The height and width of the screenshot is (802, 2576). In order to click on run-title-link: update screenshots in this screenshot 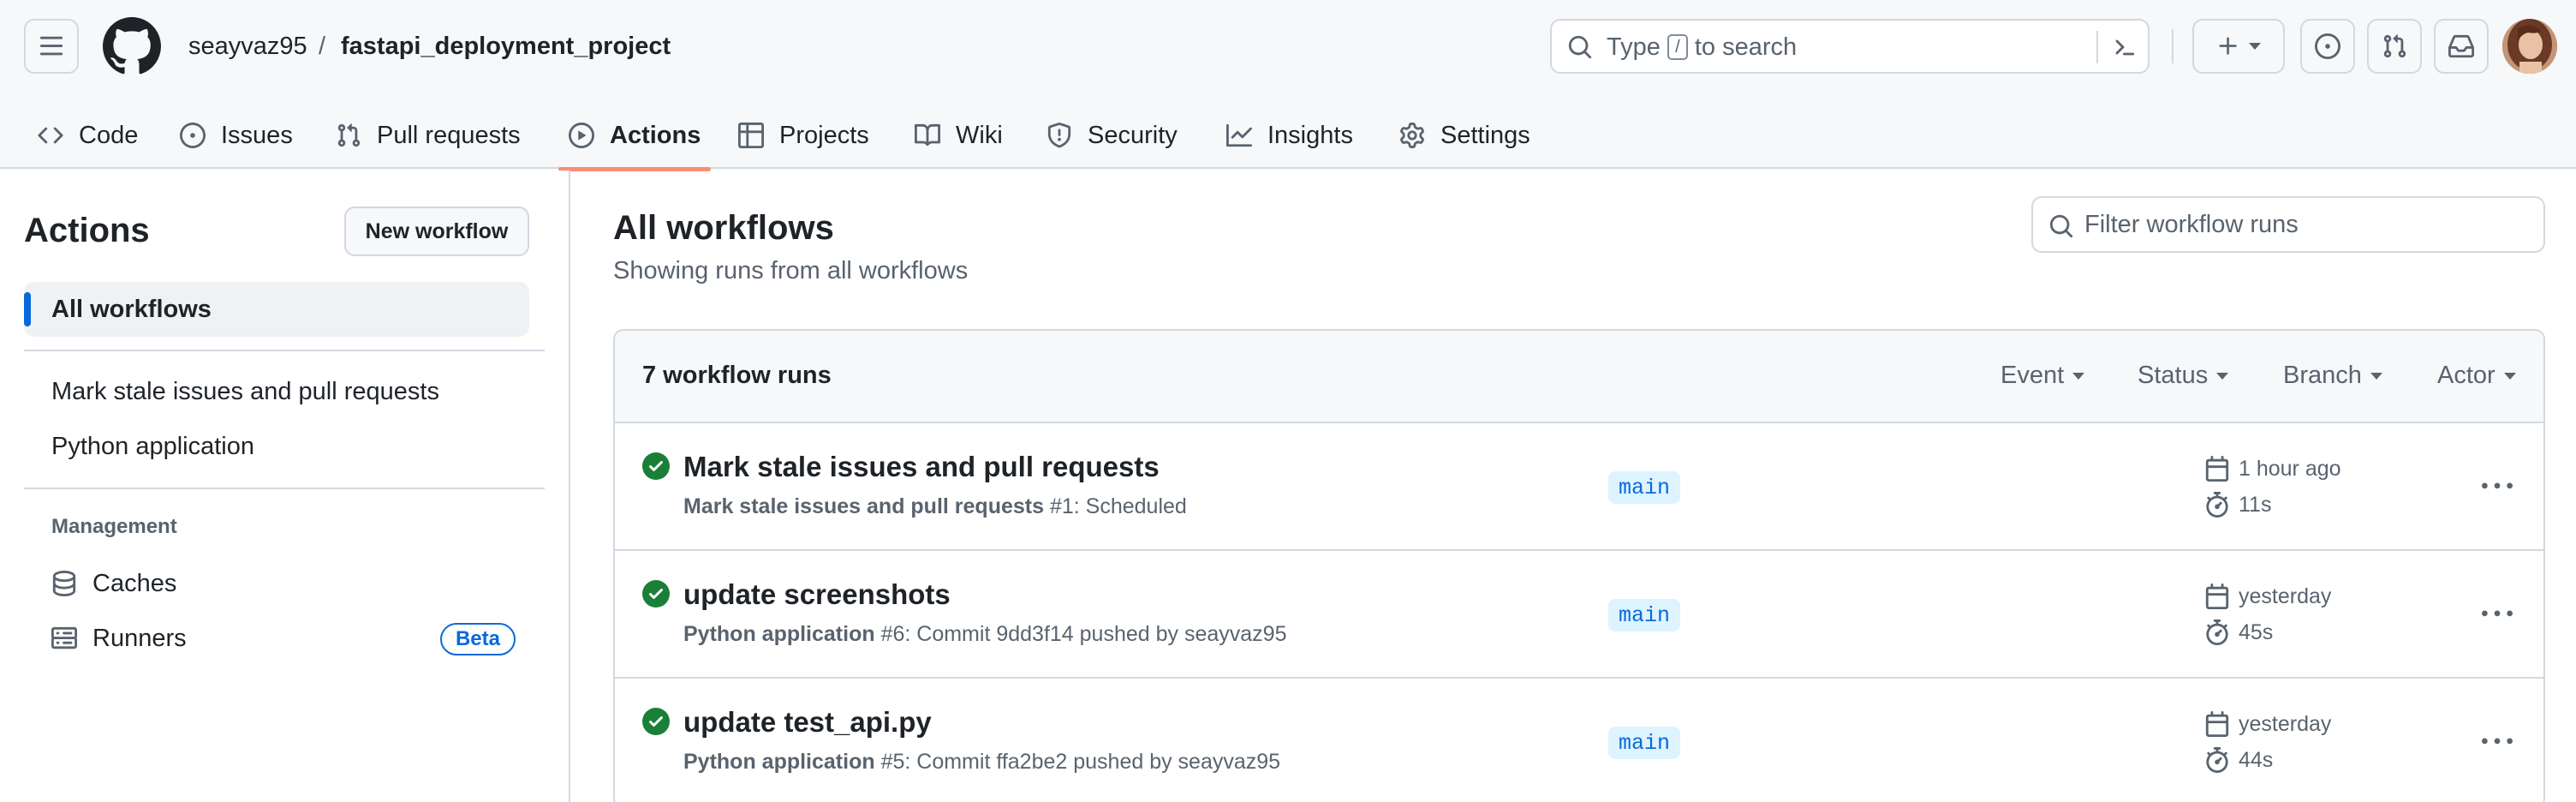, I will do `click(817, 594)`.